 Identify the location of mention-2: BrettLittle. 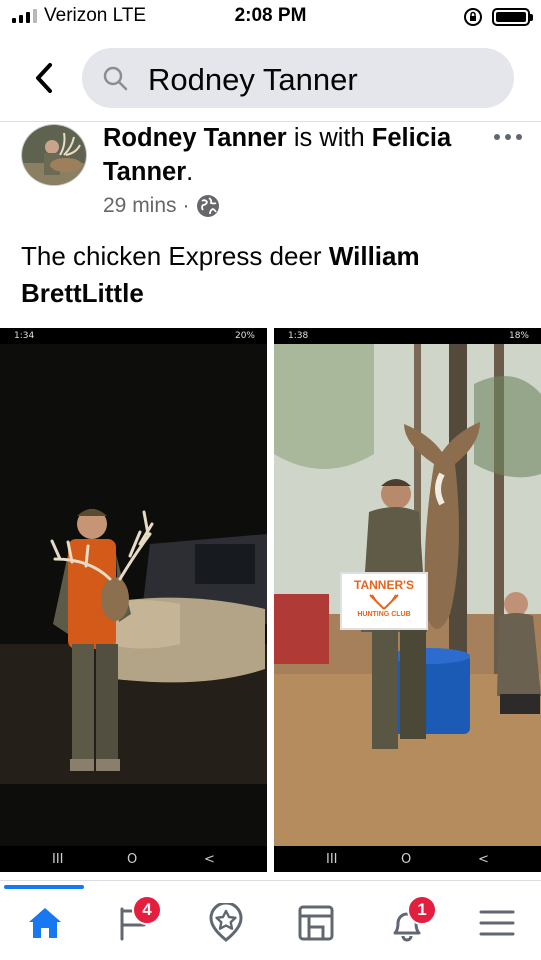
(82, 293).